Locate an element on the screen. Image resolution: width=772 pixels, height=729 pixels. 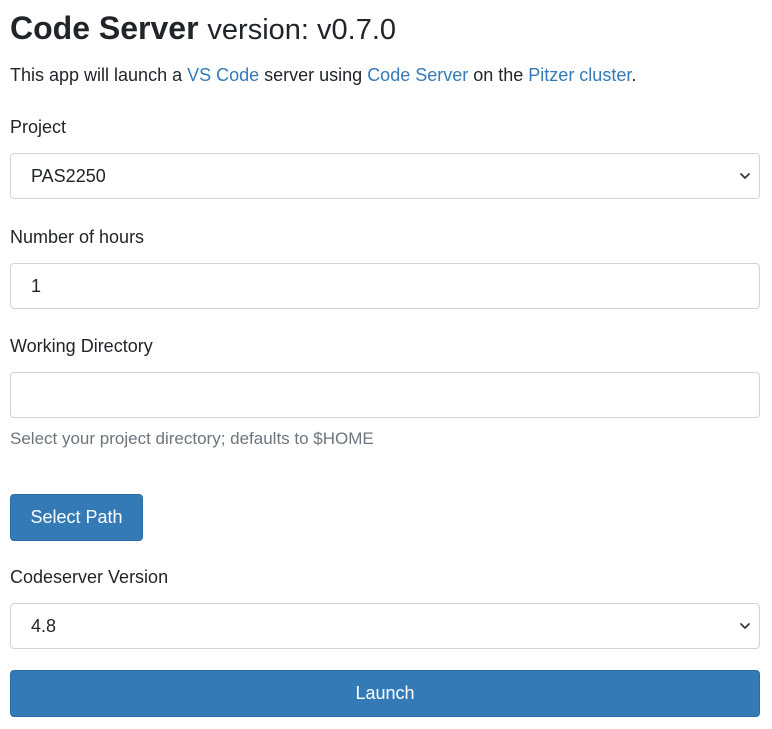
hours-label: Number of hours is located at coordinates (77, 237).